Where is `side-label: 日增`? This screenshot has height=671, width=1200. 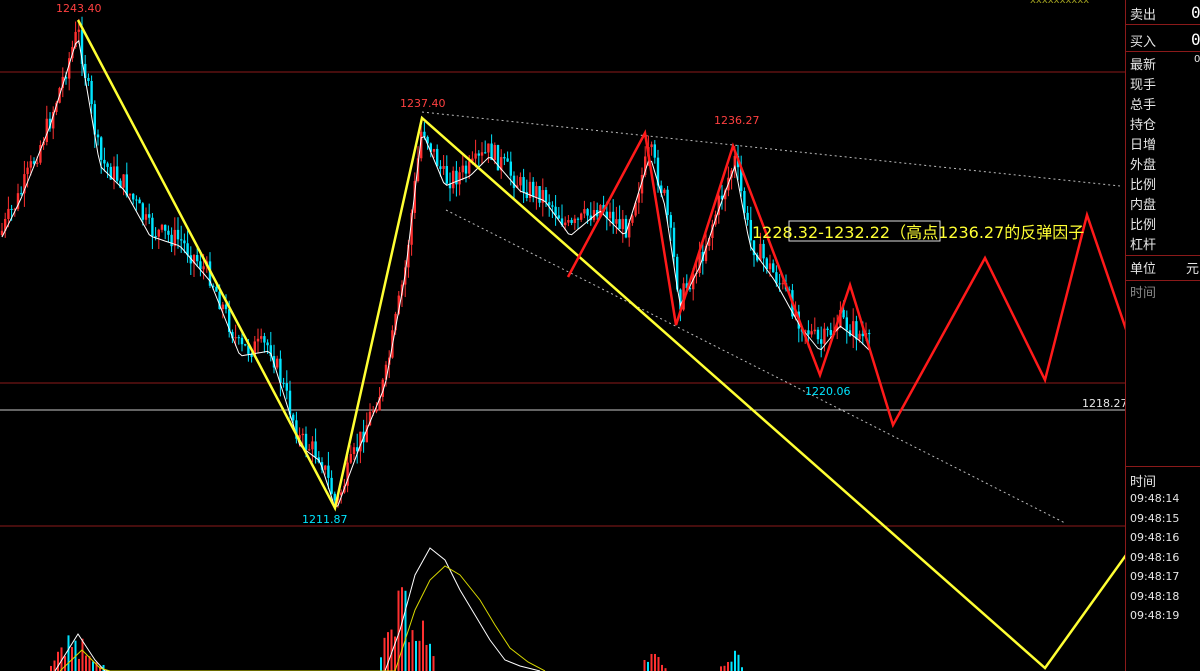
side-label: 日增 is located at coordinates (1143, 145).